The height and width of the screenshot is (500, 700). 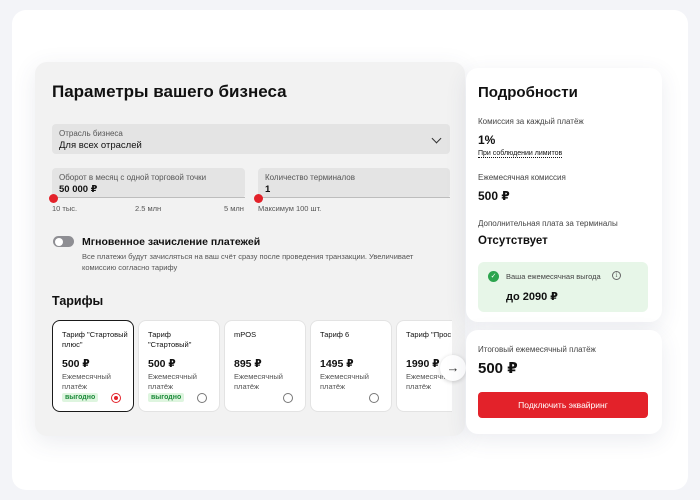 What do you see at coordinates (234, 208) in the screenshot?
I see `turnover-tick-max: 5 млн` at bounding box center [234, 208].